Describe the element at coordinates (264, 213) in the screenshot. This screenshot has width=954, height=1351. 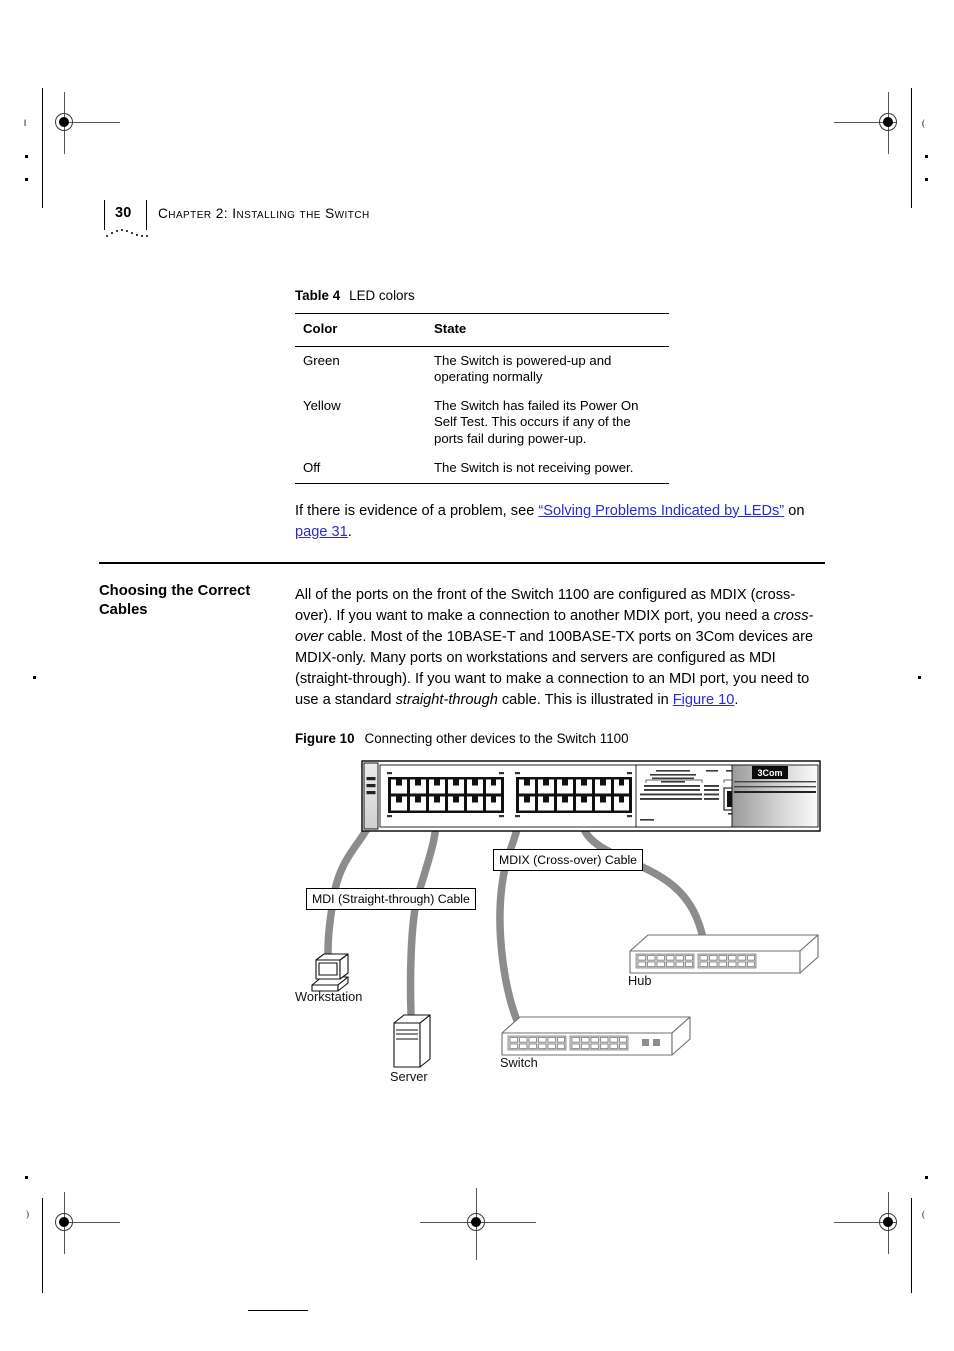
I see `chapter-title: Chapter 2: Installing the Switch` at that location.